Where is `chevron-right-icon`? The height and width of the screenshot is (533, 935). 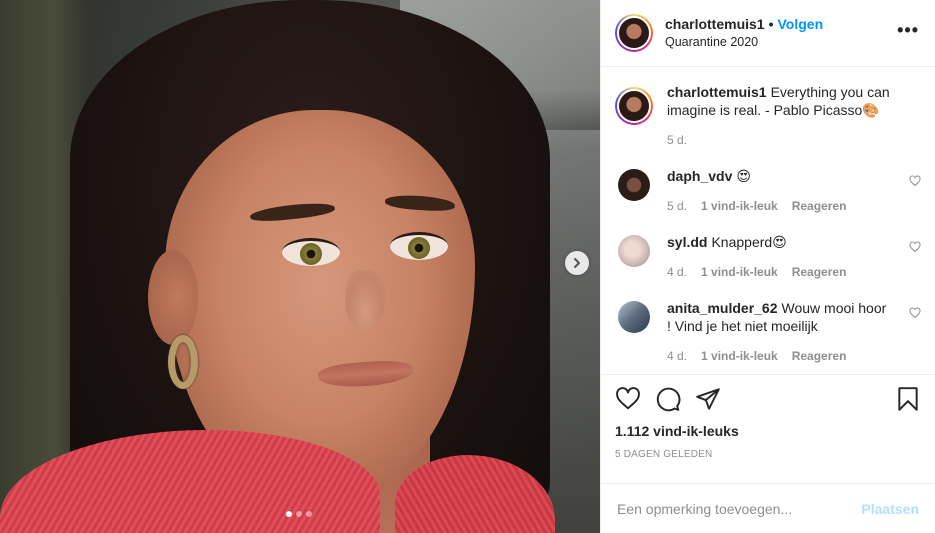
chevron-right-icon is located at coordinates (577, 263).